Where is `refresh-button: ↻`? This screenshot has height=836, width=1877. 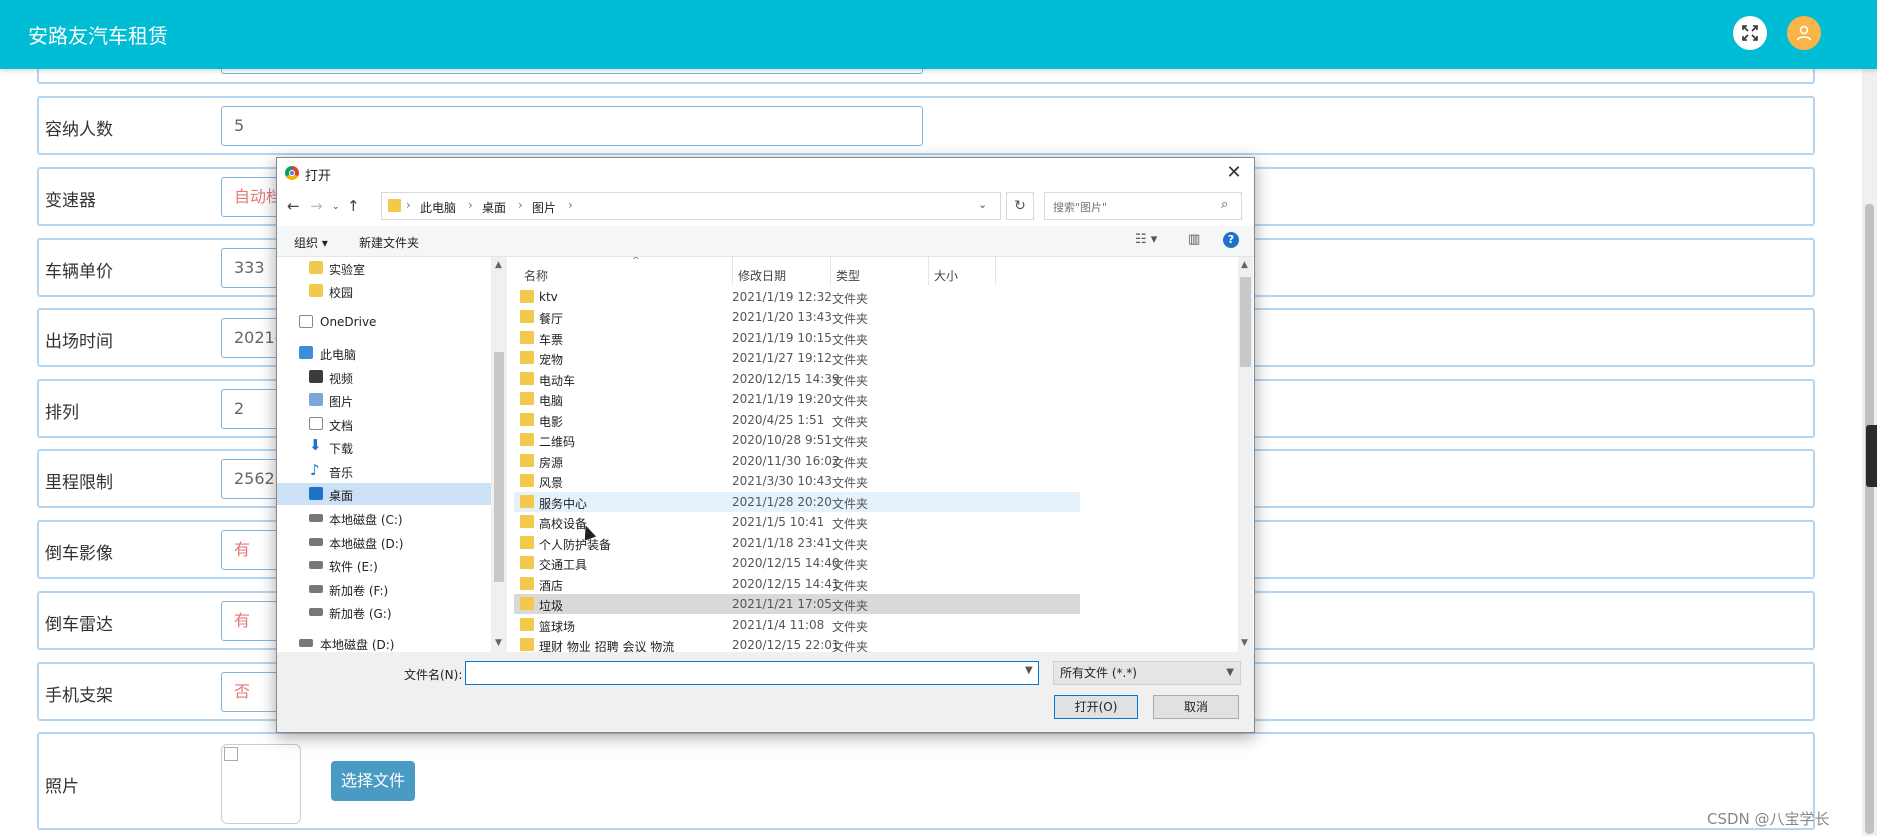
refresh-button: ↻ is located at coordinates (1020, 206).